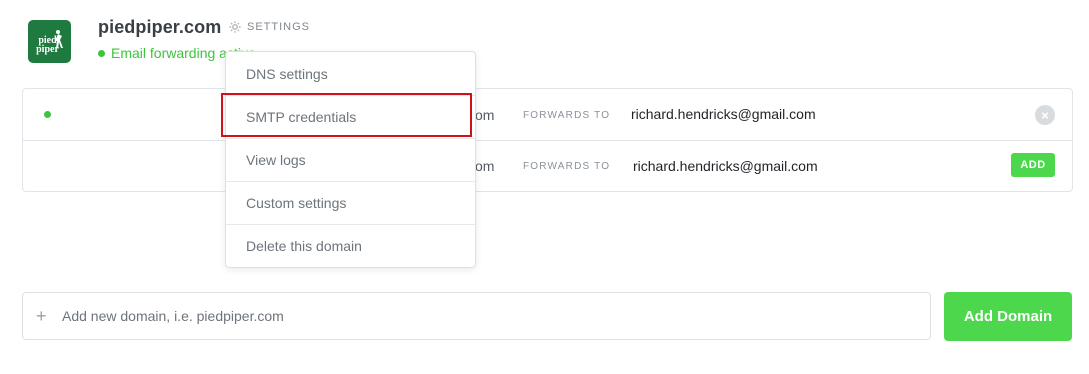 The width and height of the screenshot is (1089, 374). What do you see at coordinates (101, 53) in the screenshot?
I see `status-dot` at bounding box center [101, 53].